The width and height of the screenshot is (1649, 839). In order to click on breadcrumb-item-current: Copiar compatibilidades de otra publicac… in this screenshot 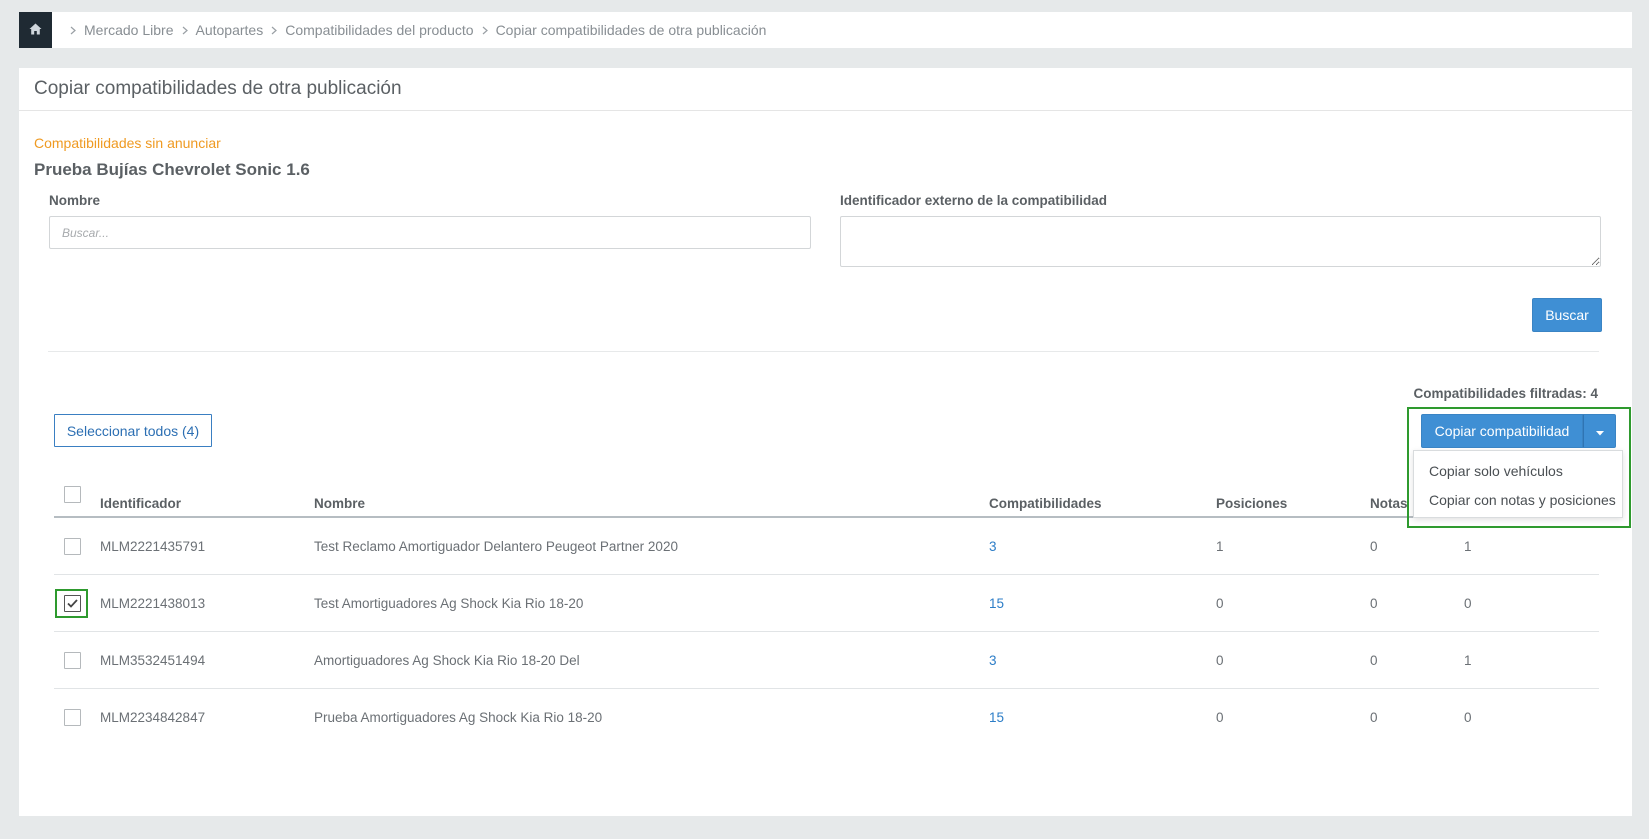, I will do `click(631, 30)`.